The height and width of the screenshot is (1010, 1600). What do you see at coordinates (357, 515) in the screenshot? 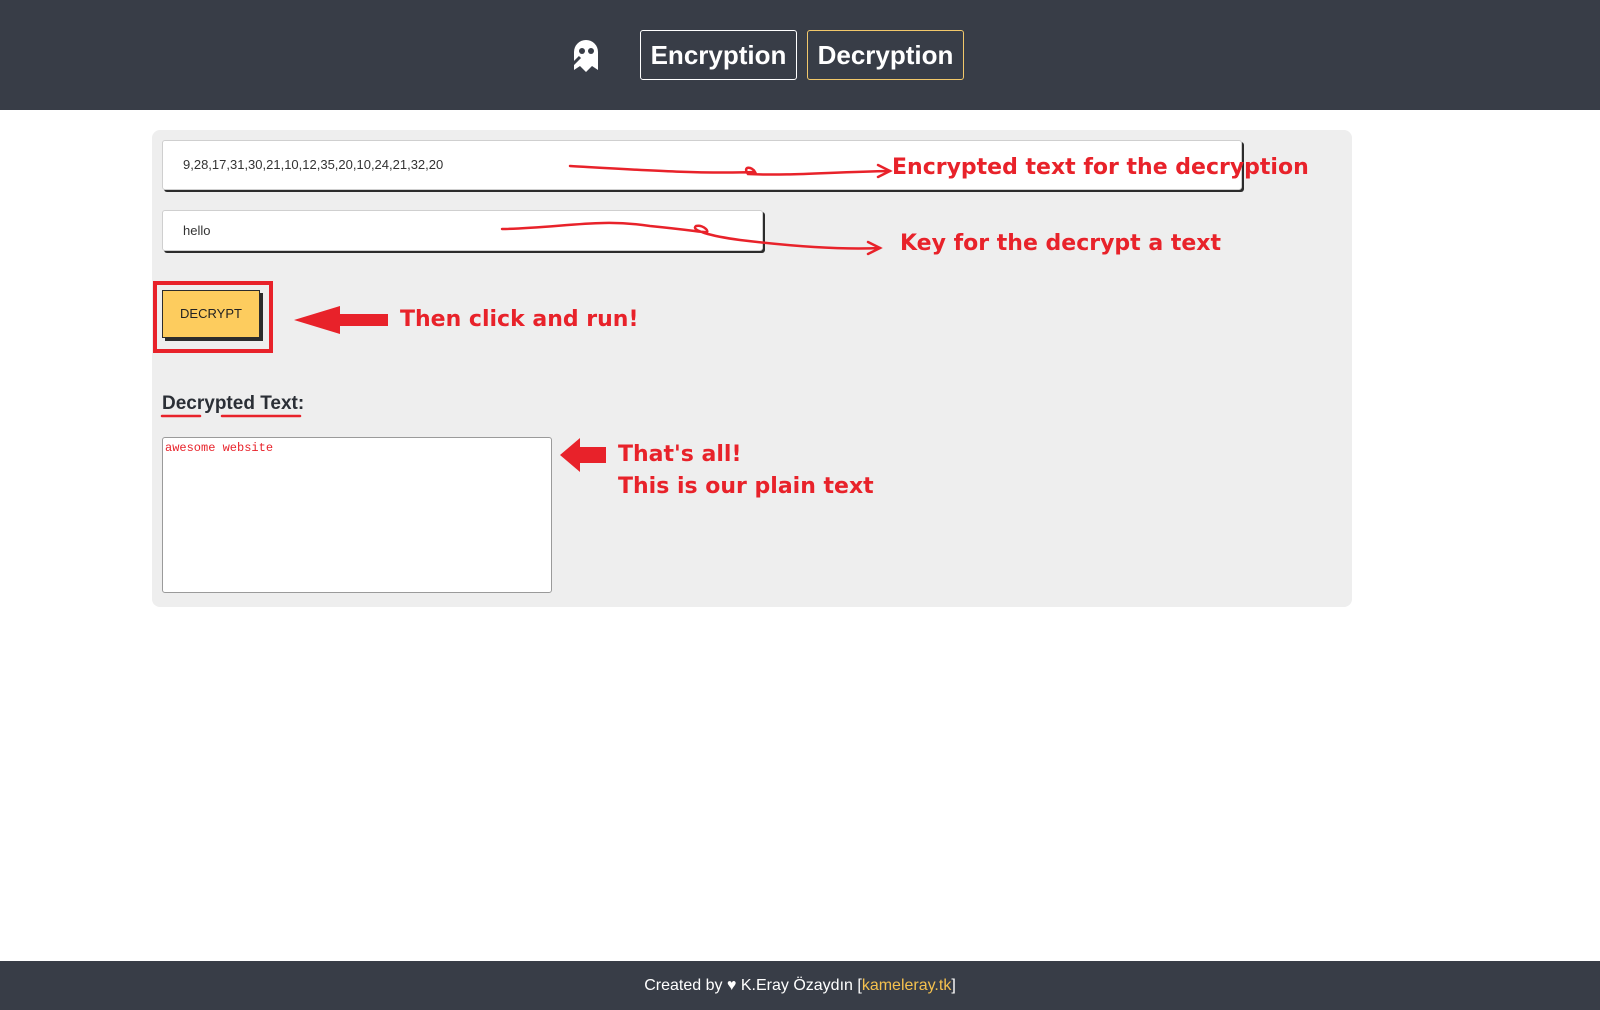
I see `decrypted-text-output: awesome website` at bounding box center [357, 515].